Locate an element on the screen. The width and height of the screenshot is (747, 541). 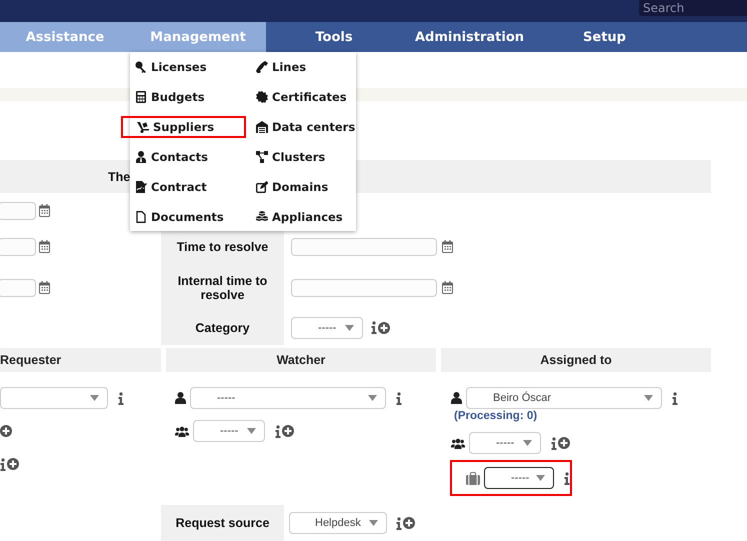
phone-icon is located at coordinates (262, 67).